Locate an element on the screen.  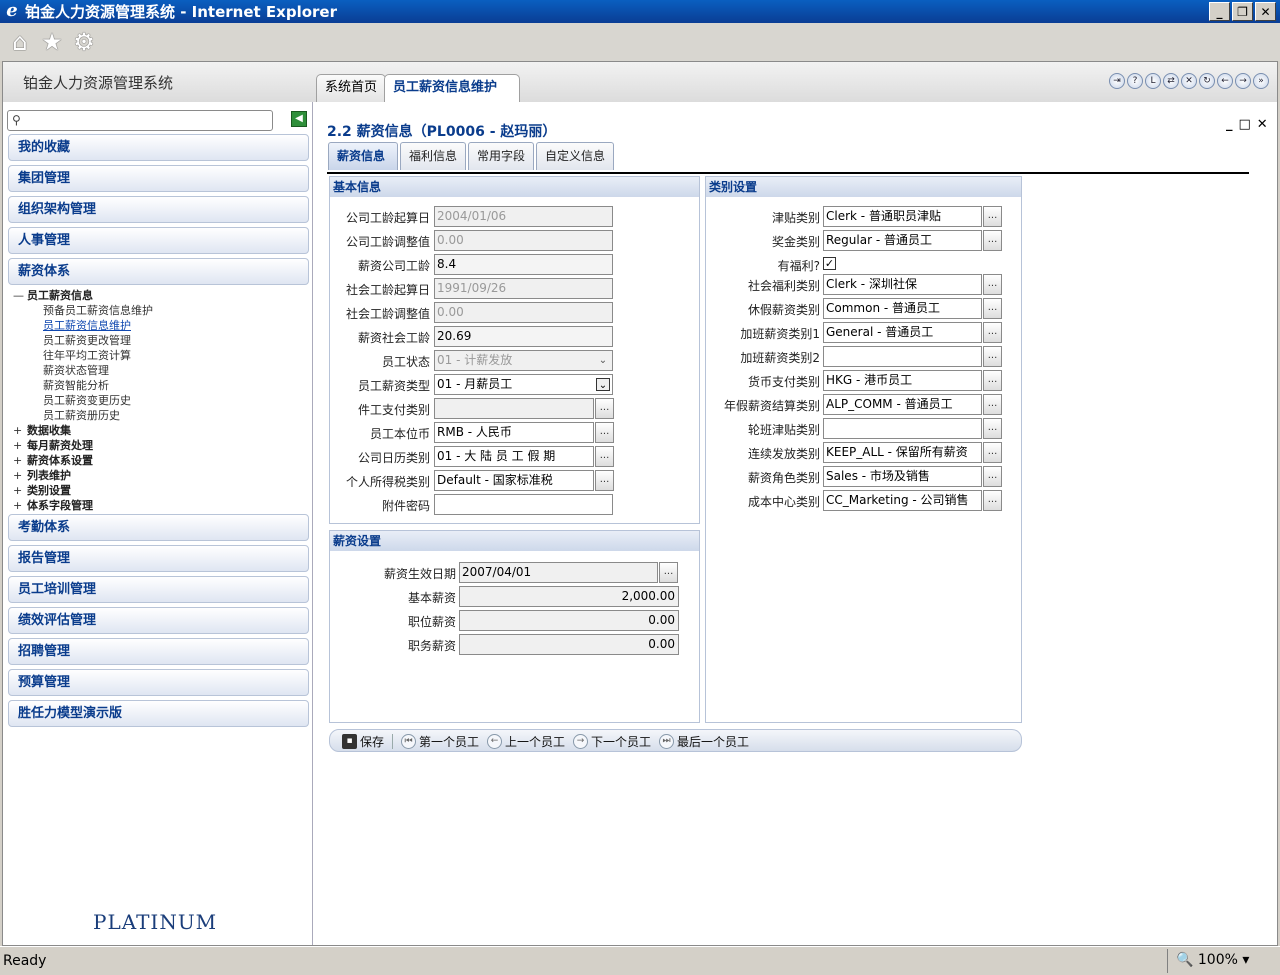
nav-salary-system: 薪资体系 is located at coordinates (158, 271).